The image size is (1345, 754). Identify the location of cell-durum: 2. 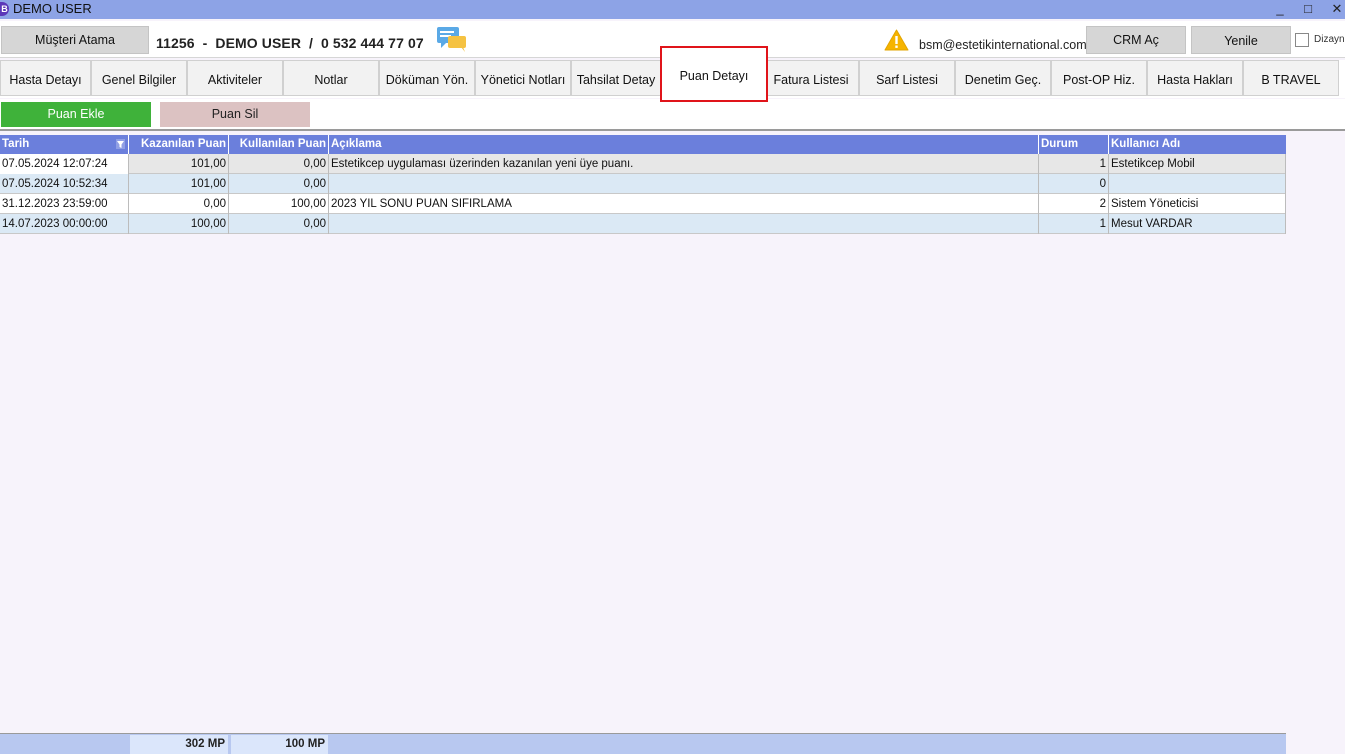
(1074, 204).